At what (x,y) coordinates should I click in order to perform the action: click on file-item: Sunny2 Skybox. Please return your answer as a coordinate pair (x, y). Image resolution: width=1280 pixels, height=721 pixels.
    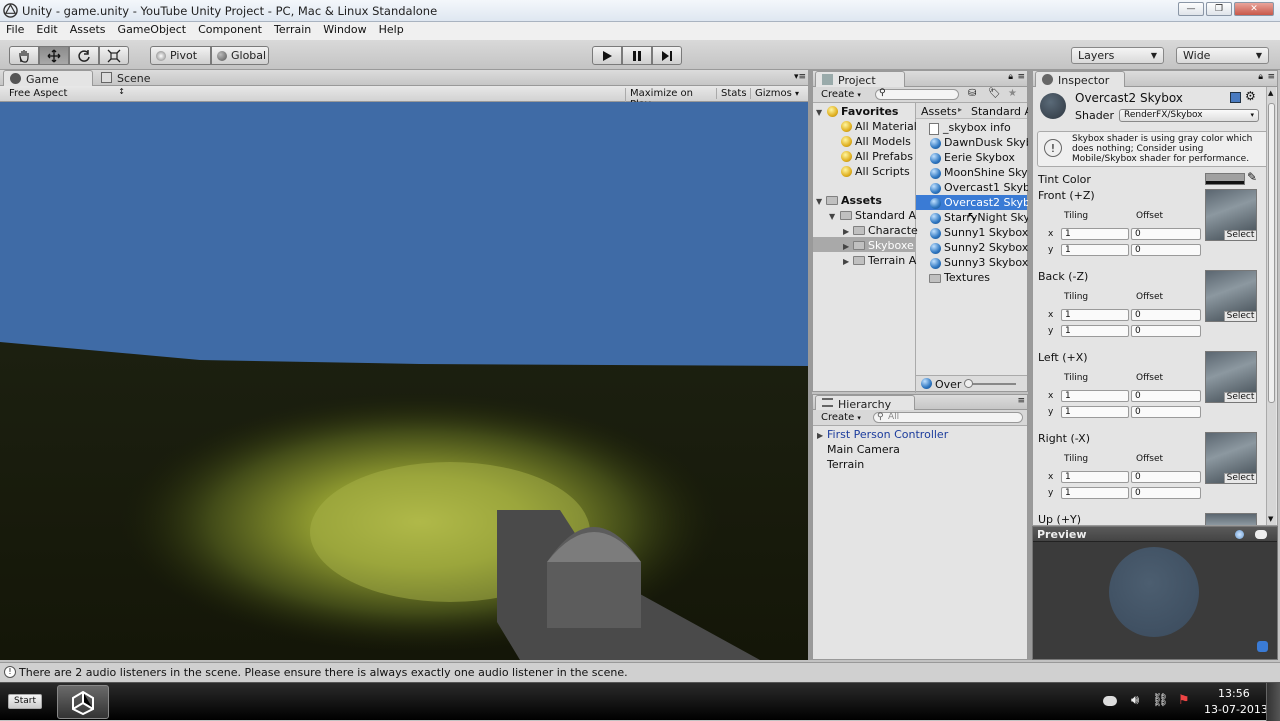
    Looking at the image, I should click on (986, 247).